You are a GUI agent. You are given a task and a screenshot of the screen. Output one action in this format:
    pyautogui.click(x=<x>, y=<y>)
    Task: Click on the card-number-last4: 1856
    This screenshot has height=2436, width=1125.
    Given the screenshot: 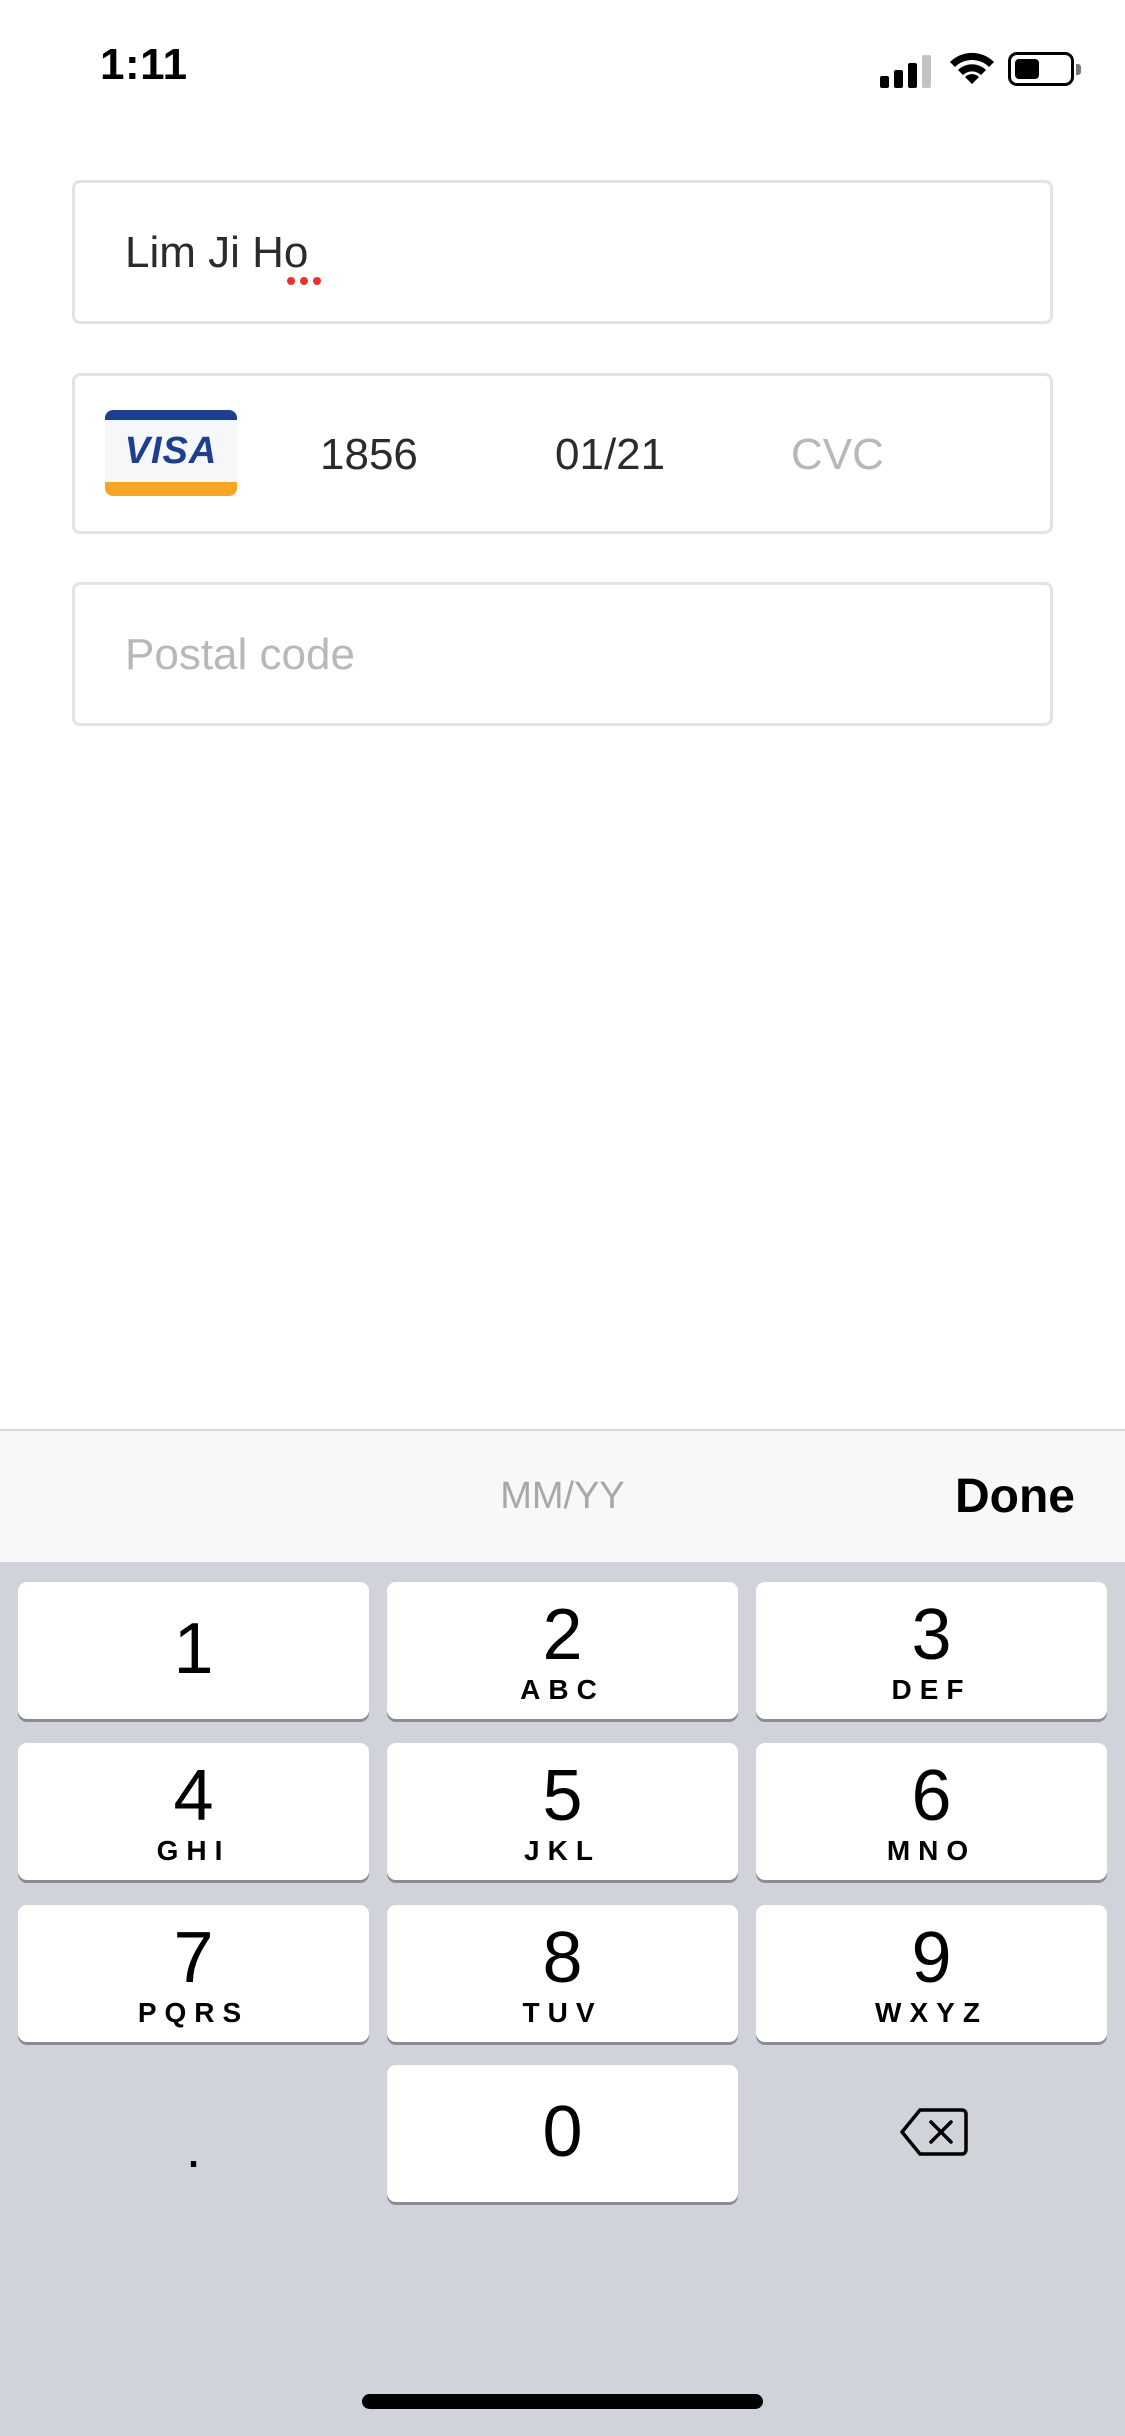 What is the action you would take?
    pyautogui.click(x=369, y=455)
    